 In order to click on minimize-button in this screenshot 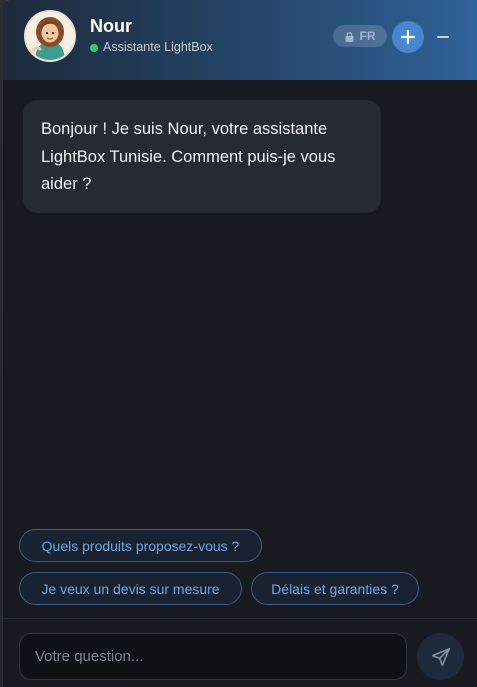, I will do `click(443, 37)`.